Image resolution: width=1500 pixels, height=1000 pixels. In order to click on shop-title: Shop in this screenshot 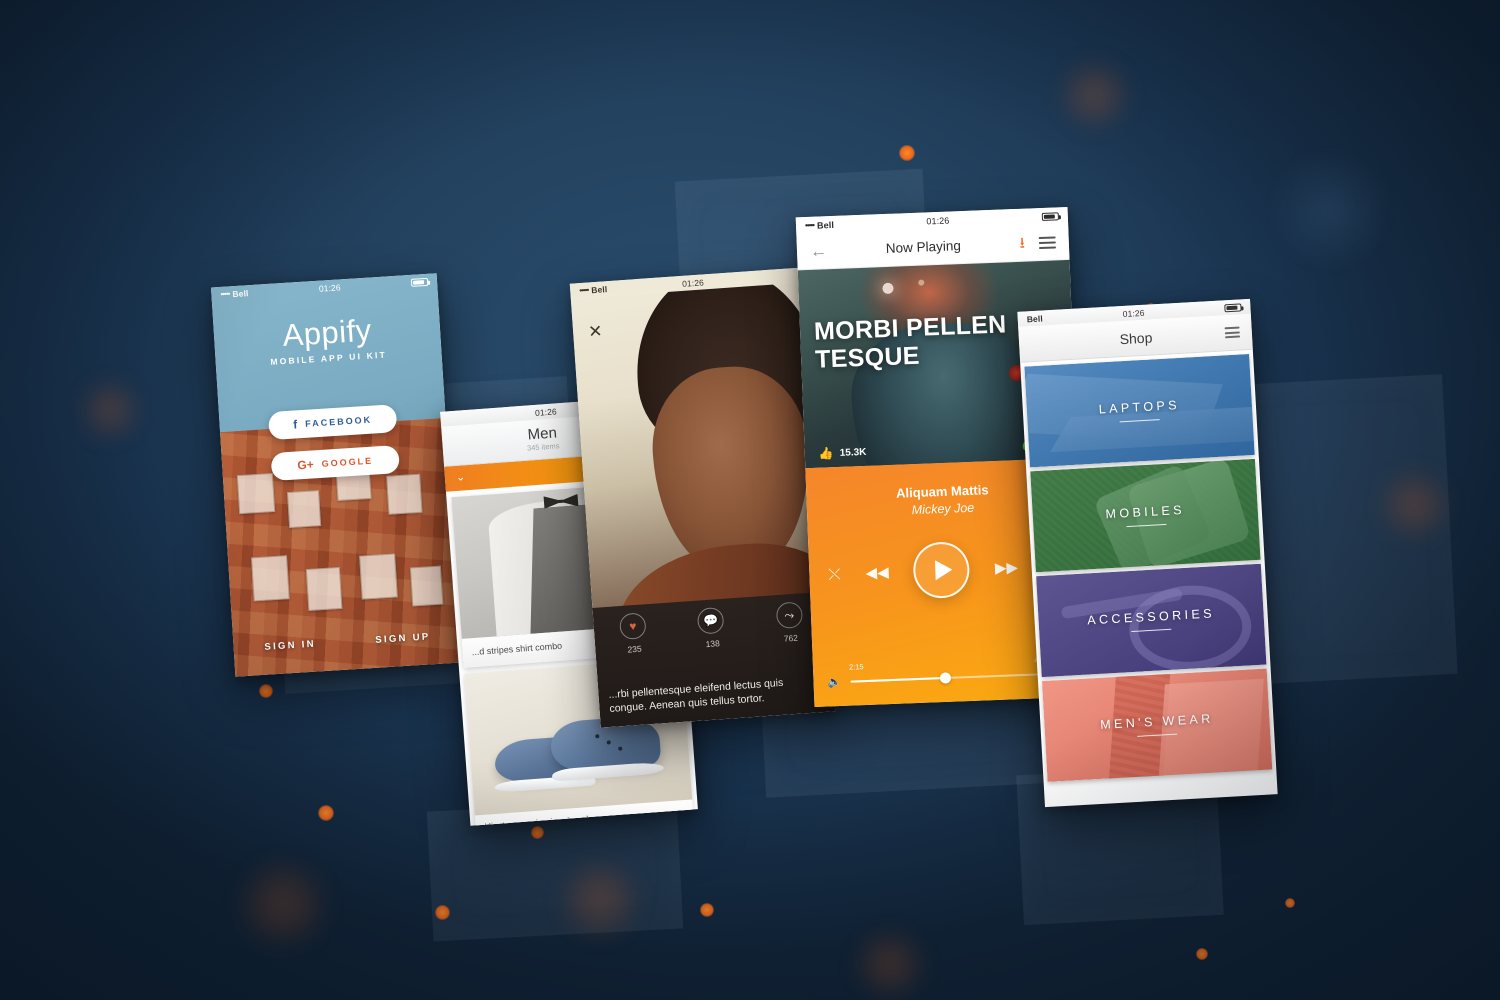, I will do `click(1136, 337)`.